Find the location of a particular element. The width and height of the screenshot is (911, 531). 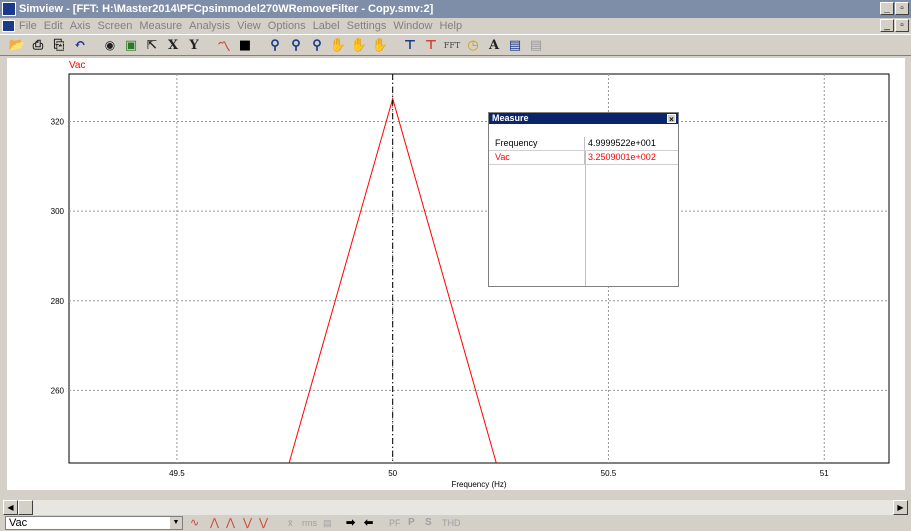

arrow-right-icon: ➡ is located at coordinates (350, 523).